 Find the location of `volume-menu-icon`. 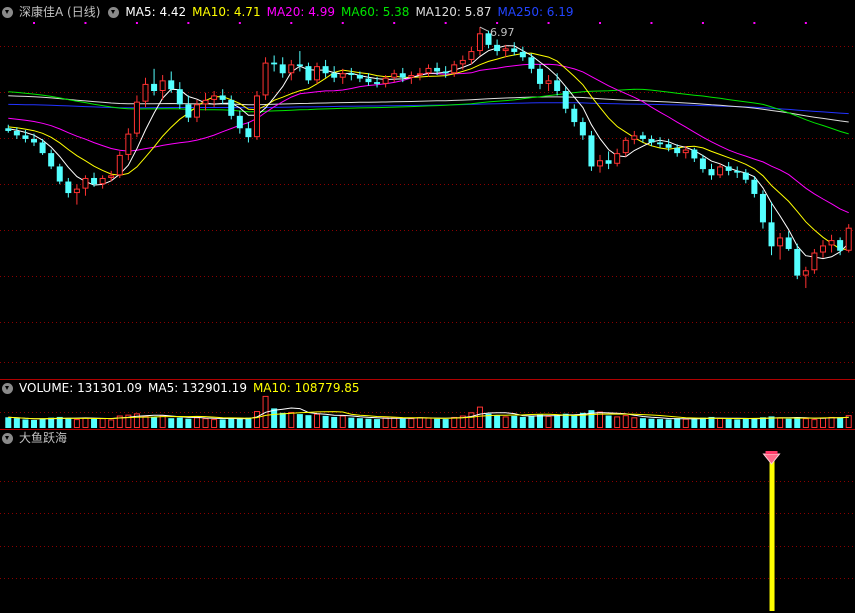

volume-menu-icon is located at coordinates (7, 388).